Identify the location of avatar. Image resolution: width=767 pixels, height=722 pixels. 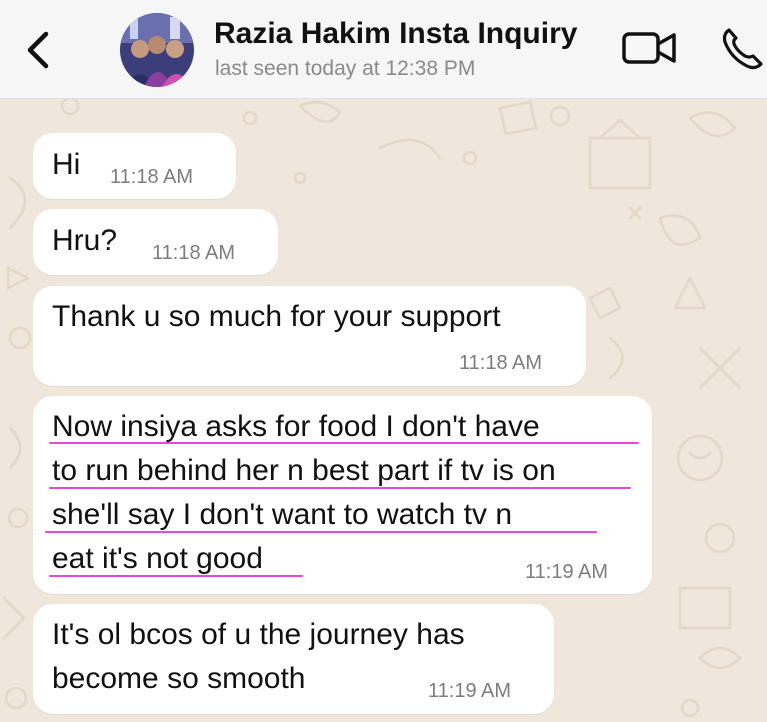
(157, 50).